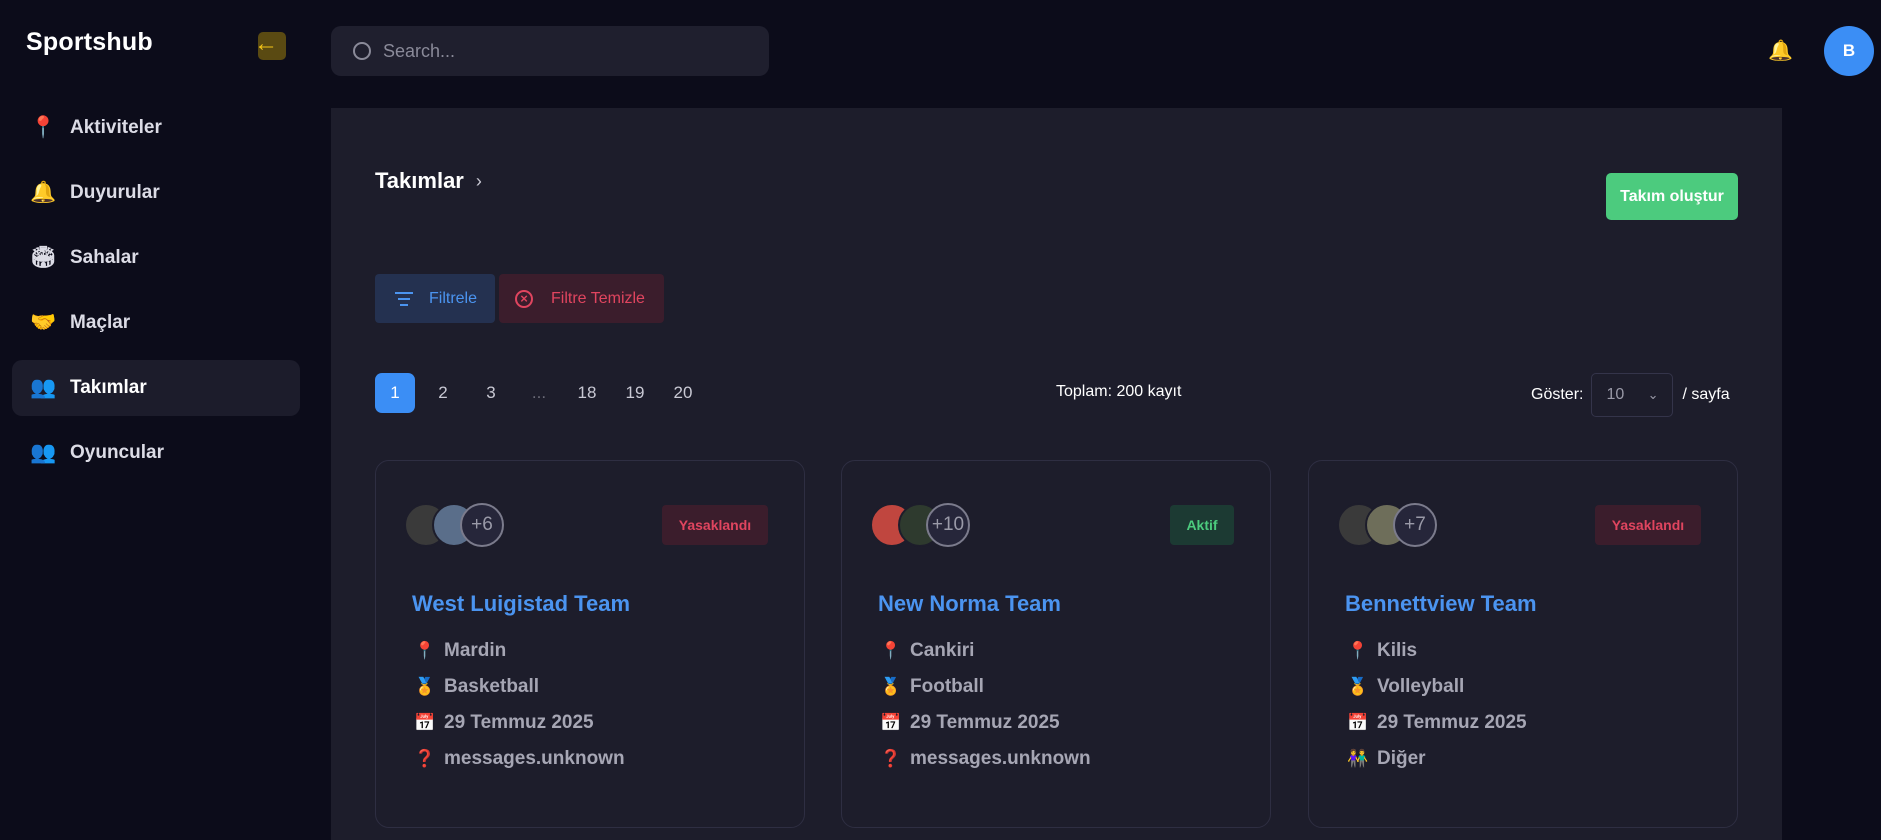  Describe the element at coordinates (475, 650) in the screenshot. I see `city-value: Mardin` at that location.